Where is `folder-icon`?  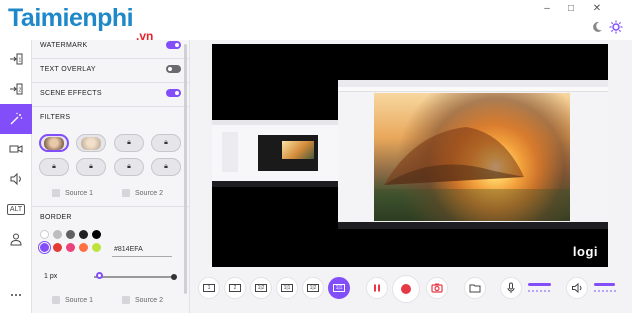
folder-icon is located at coordinates (475, 288).